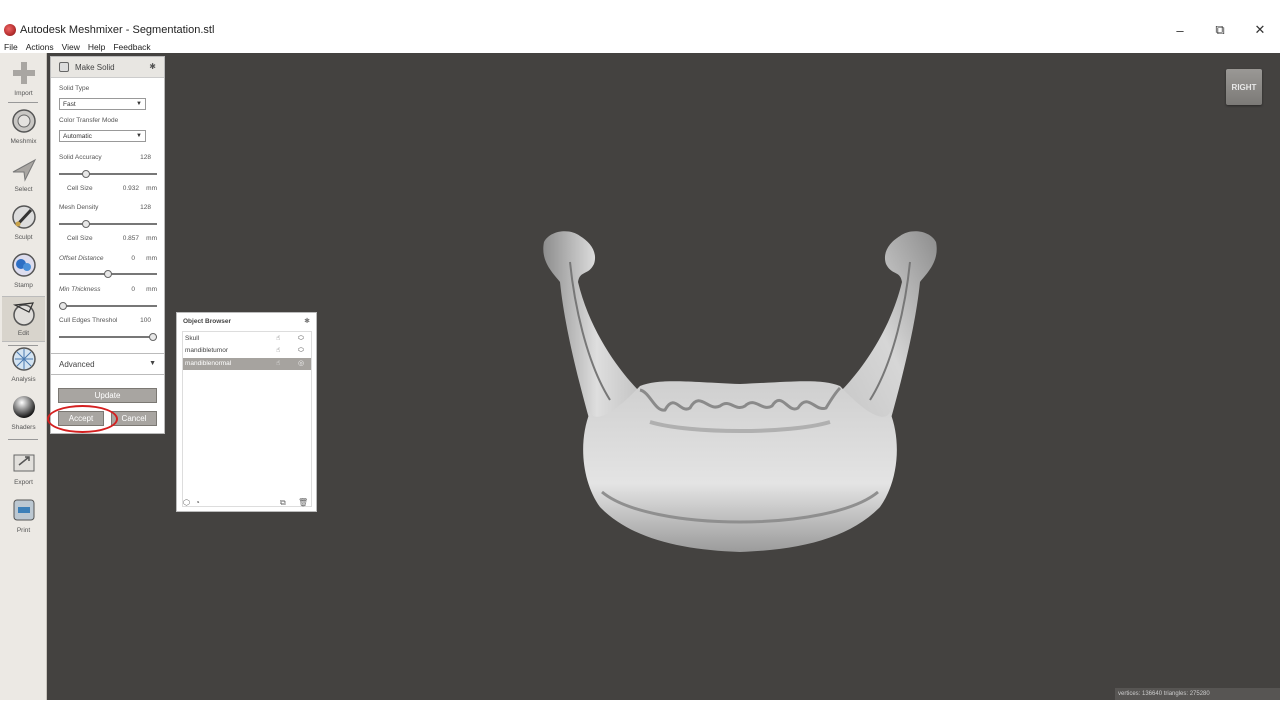 This screenshot has width=1280, height=720. Describe the element at coordinates (197, 502) in the screenshot. I see `clock-icon: ◔` at that location.